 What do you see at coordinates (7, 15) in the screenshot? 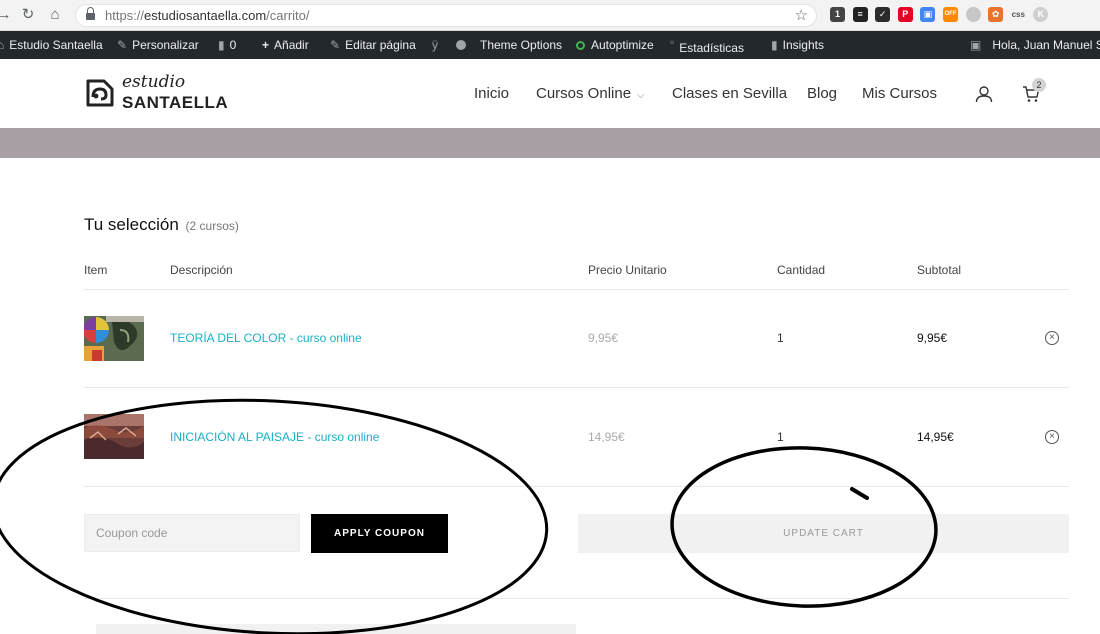
I see `forward-icon: →` at bounding box center [7, 15].